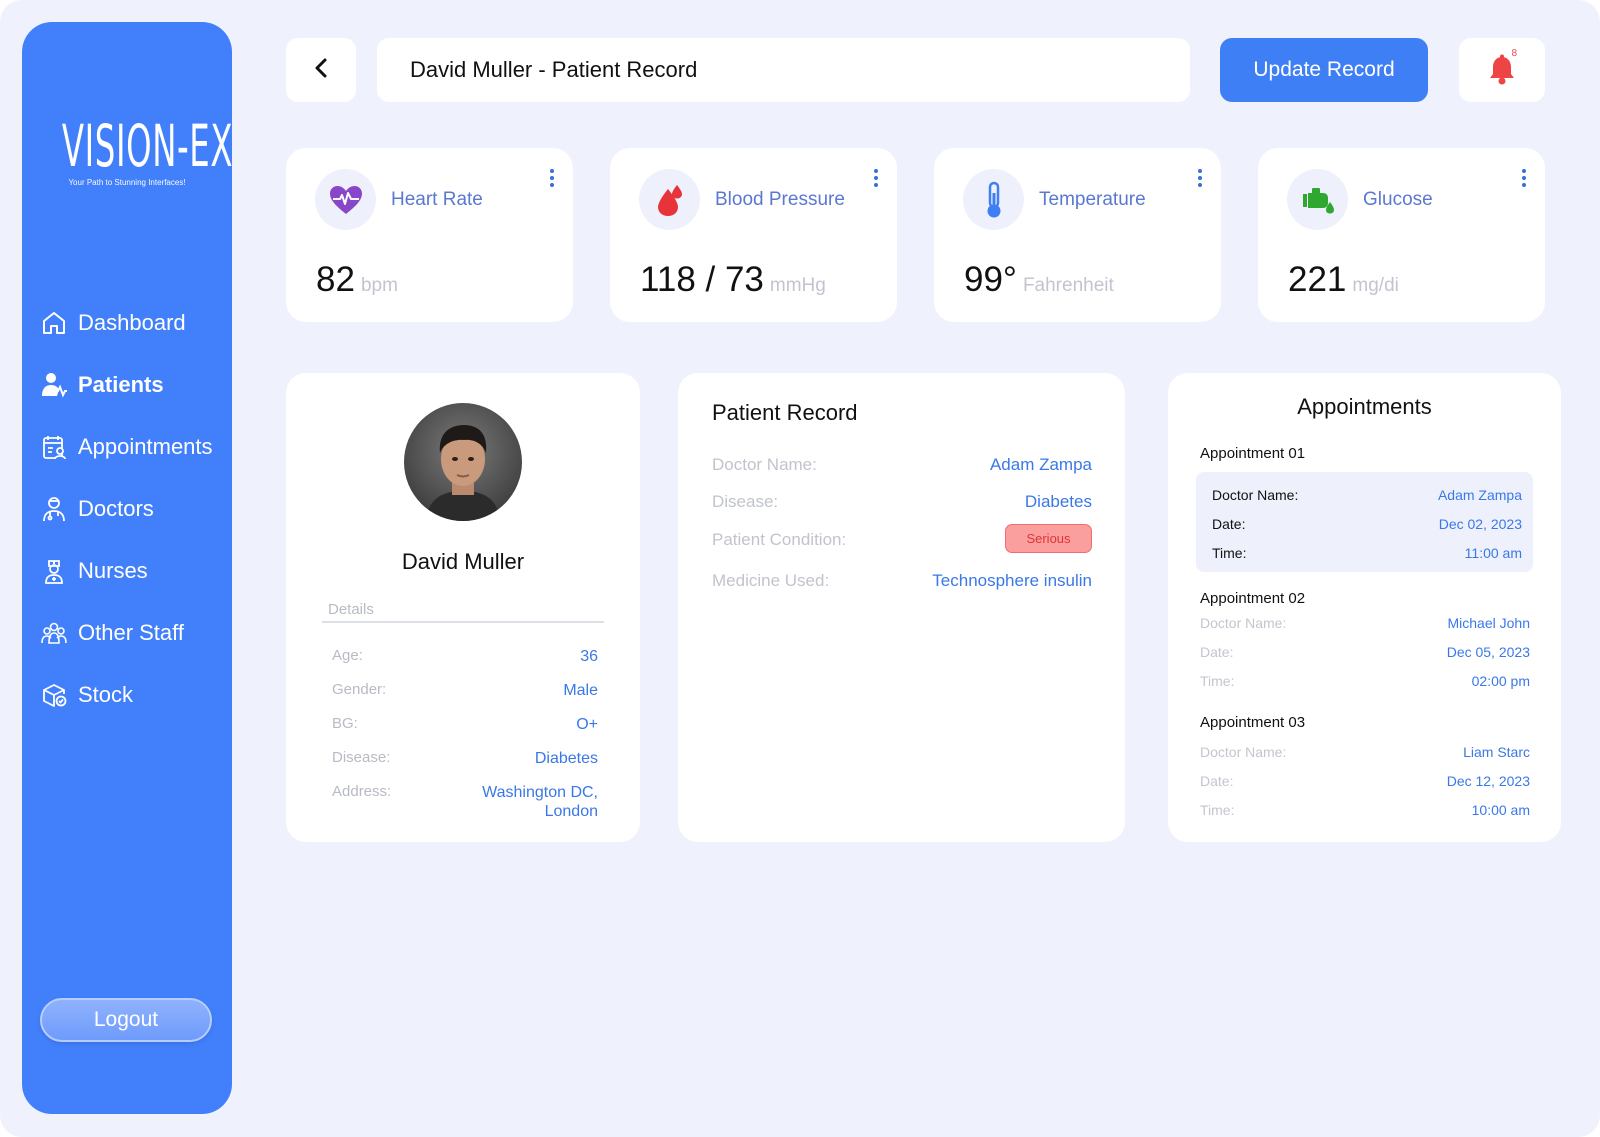  Describe the element at coordinates (1253, 722) in the screenshot. I see `appointment-heading: Appointment 03` at that location.